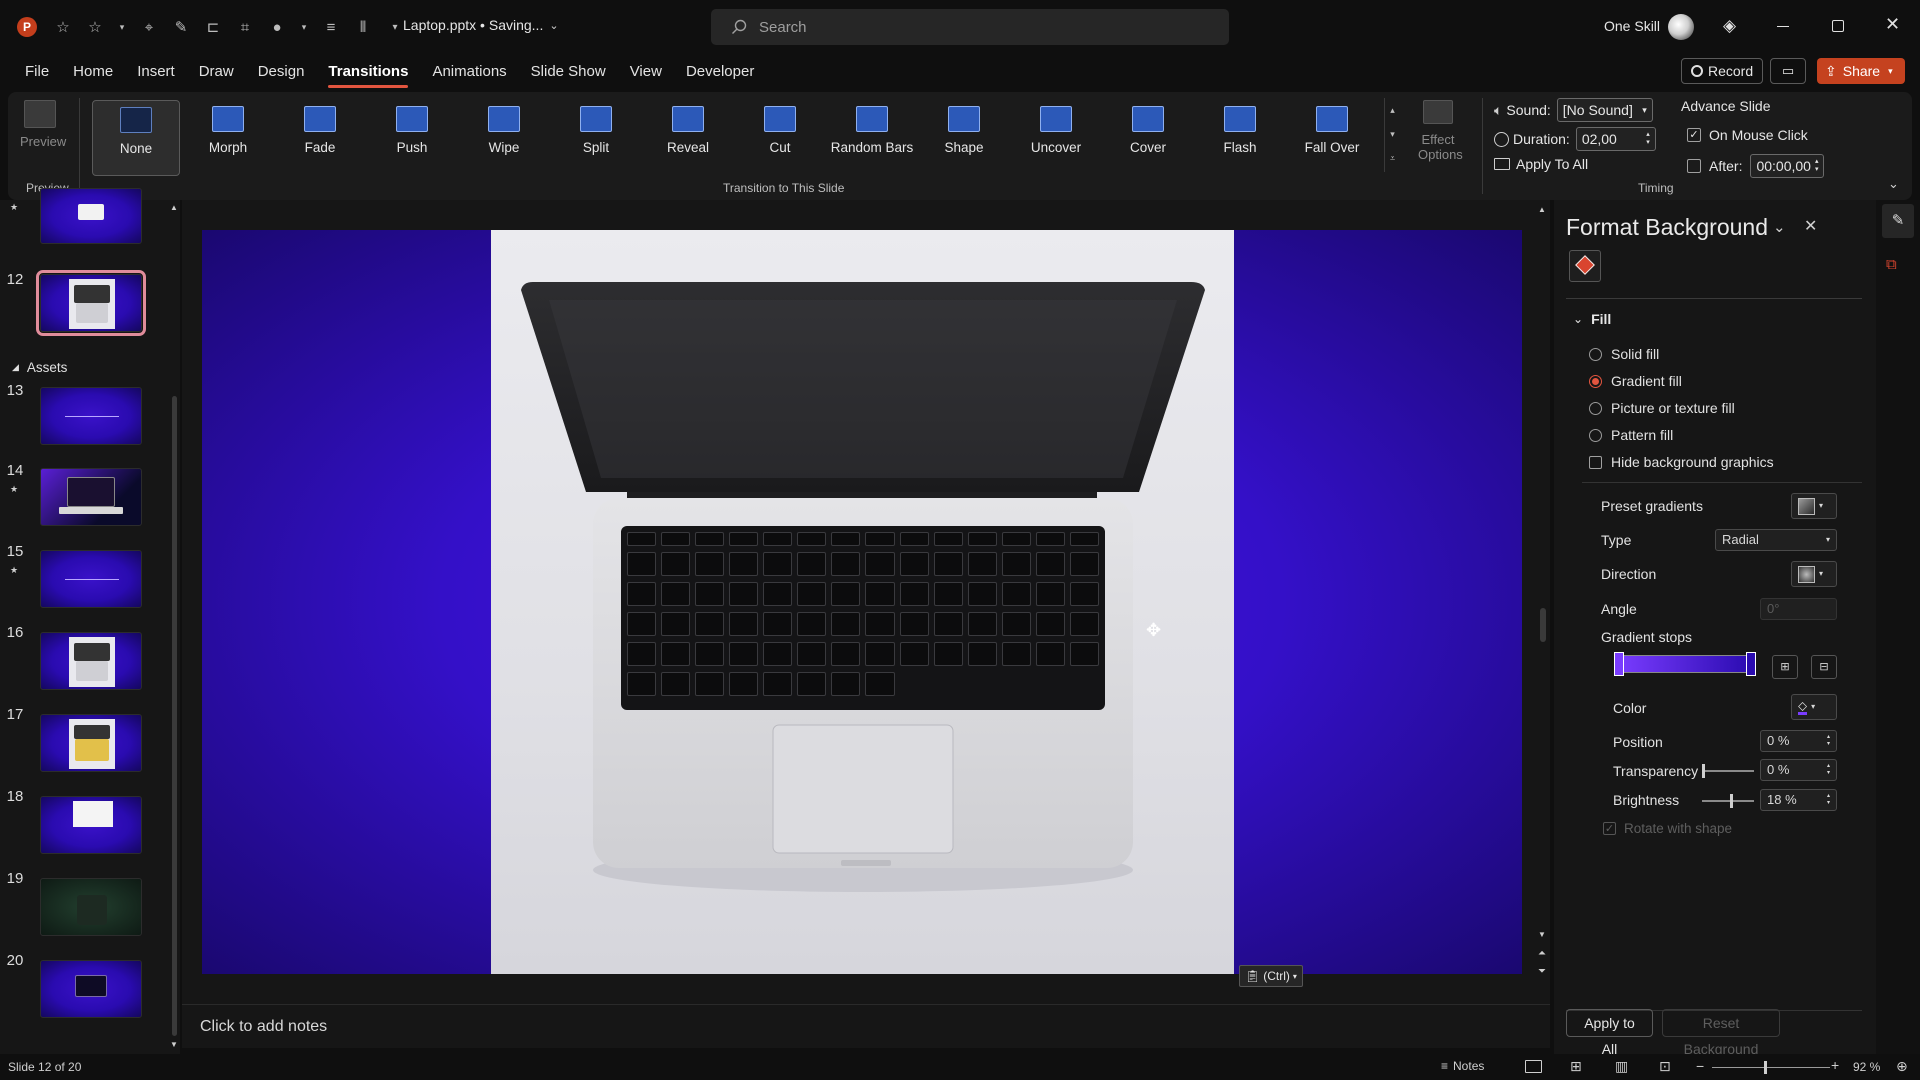 The height and width of the screenshot is (1080, 1920). I want to click on reading-view-icon: ▥, so click(1621, 1066).